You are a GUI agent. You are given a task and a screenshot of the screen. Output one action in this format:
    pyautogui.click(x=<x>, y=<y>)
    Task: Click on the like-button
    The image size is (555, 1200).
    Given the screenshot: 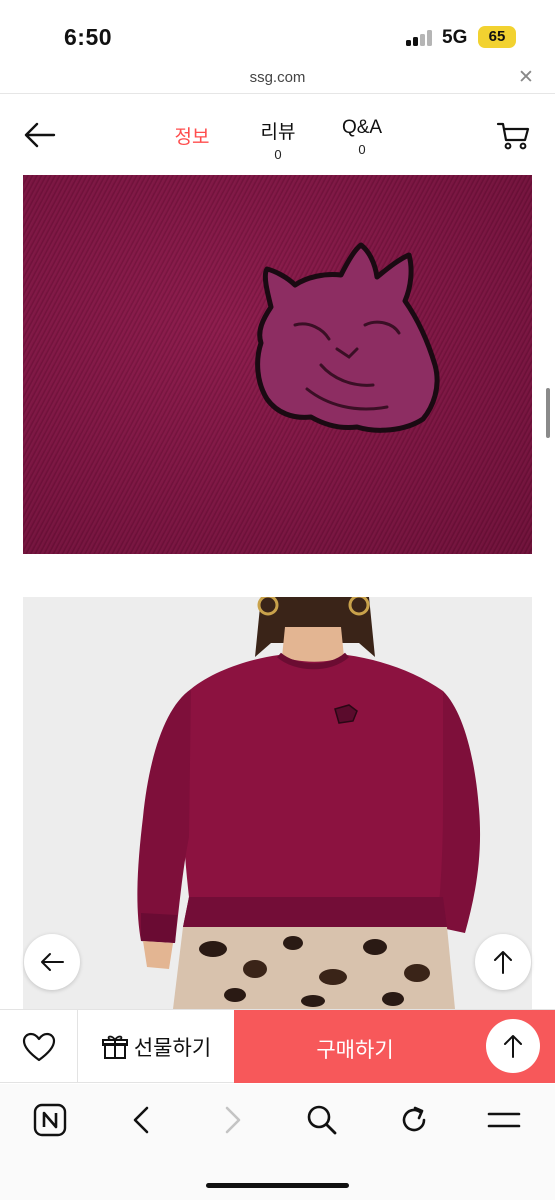 What is the action you would take?
    pyautogui.click(x=39, y=1046)
    